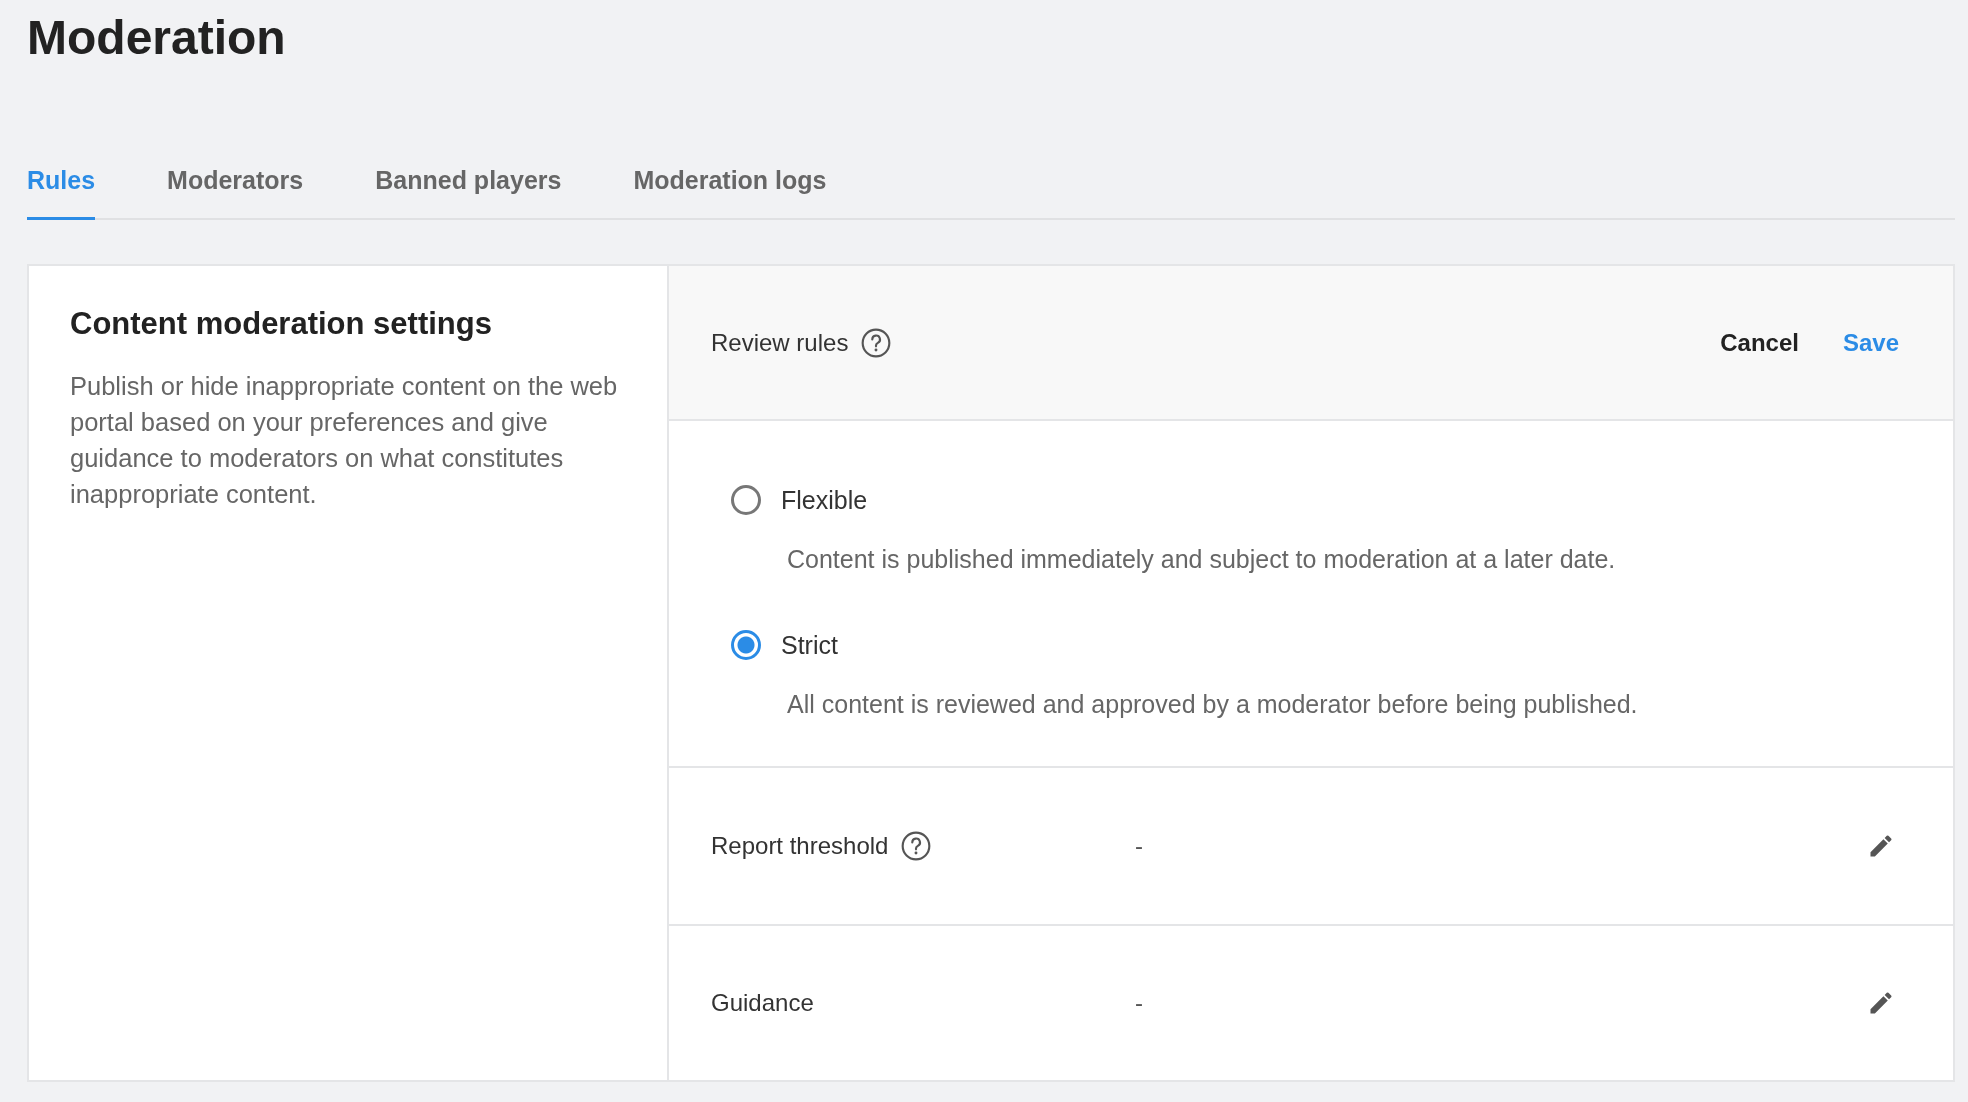  I want to click on cancel-button: Cancel, so click(1759, 342).